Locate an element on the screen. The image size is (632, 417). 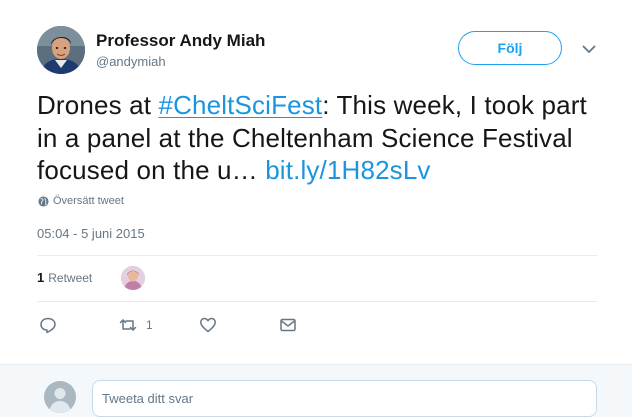
user-avatar is located at coordinates (60, 397).